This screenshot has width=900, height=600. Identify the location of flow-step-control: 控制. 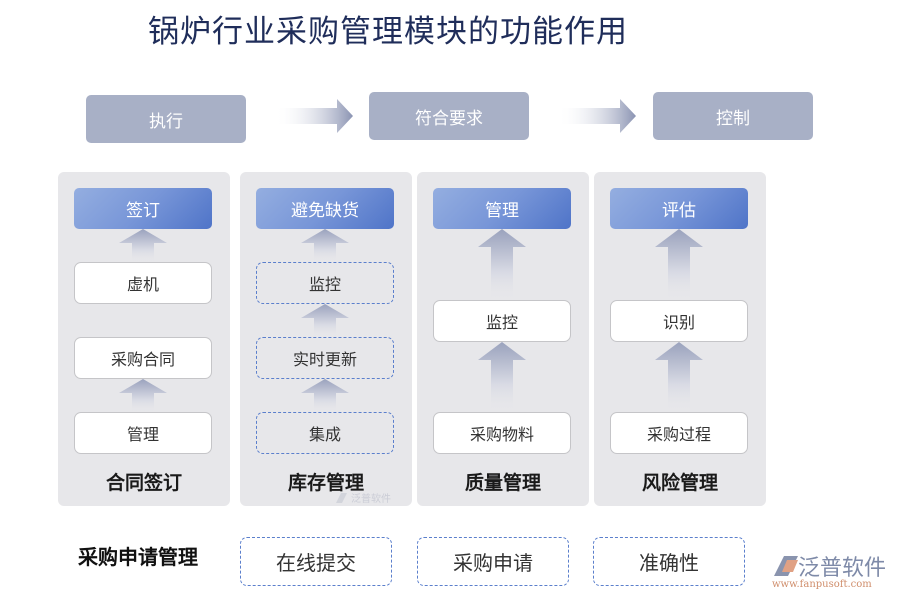
(733, 116).